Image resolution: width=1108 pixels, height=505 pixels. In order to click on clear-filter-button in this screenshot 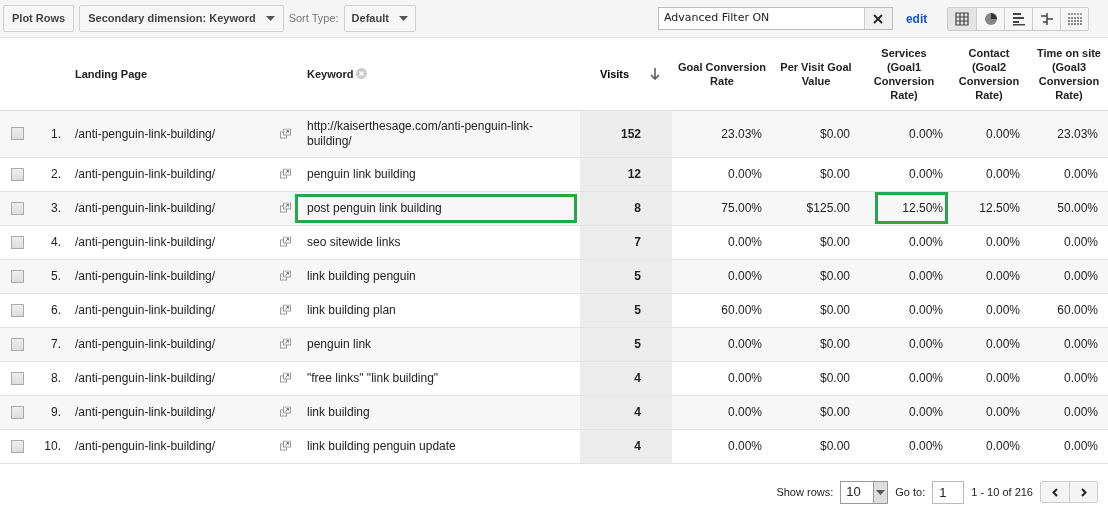, I will do `click(877, 18)`.